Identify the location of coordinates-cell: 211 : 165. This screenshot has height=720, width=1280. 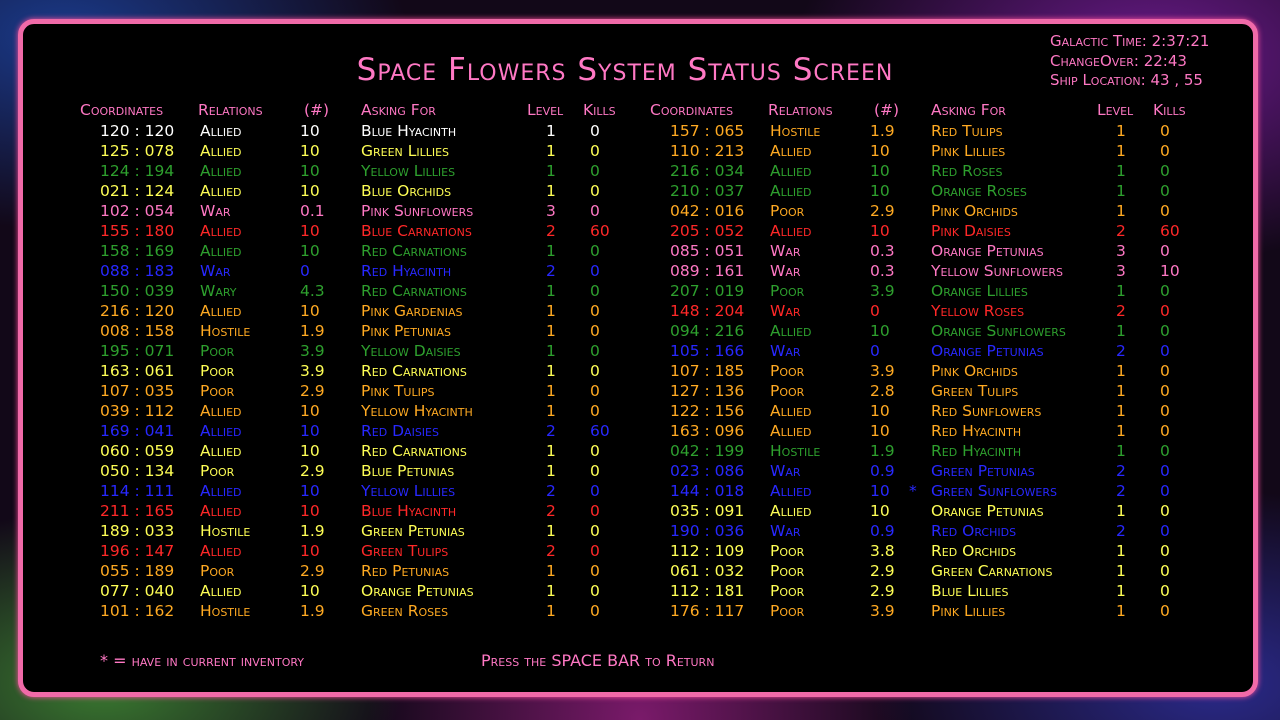
(137, 511).